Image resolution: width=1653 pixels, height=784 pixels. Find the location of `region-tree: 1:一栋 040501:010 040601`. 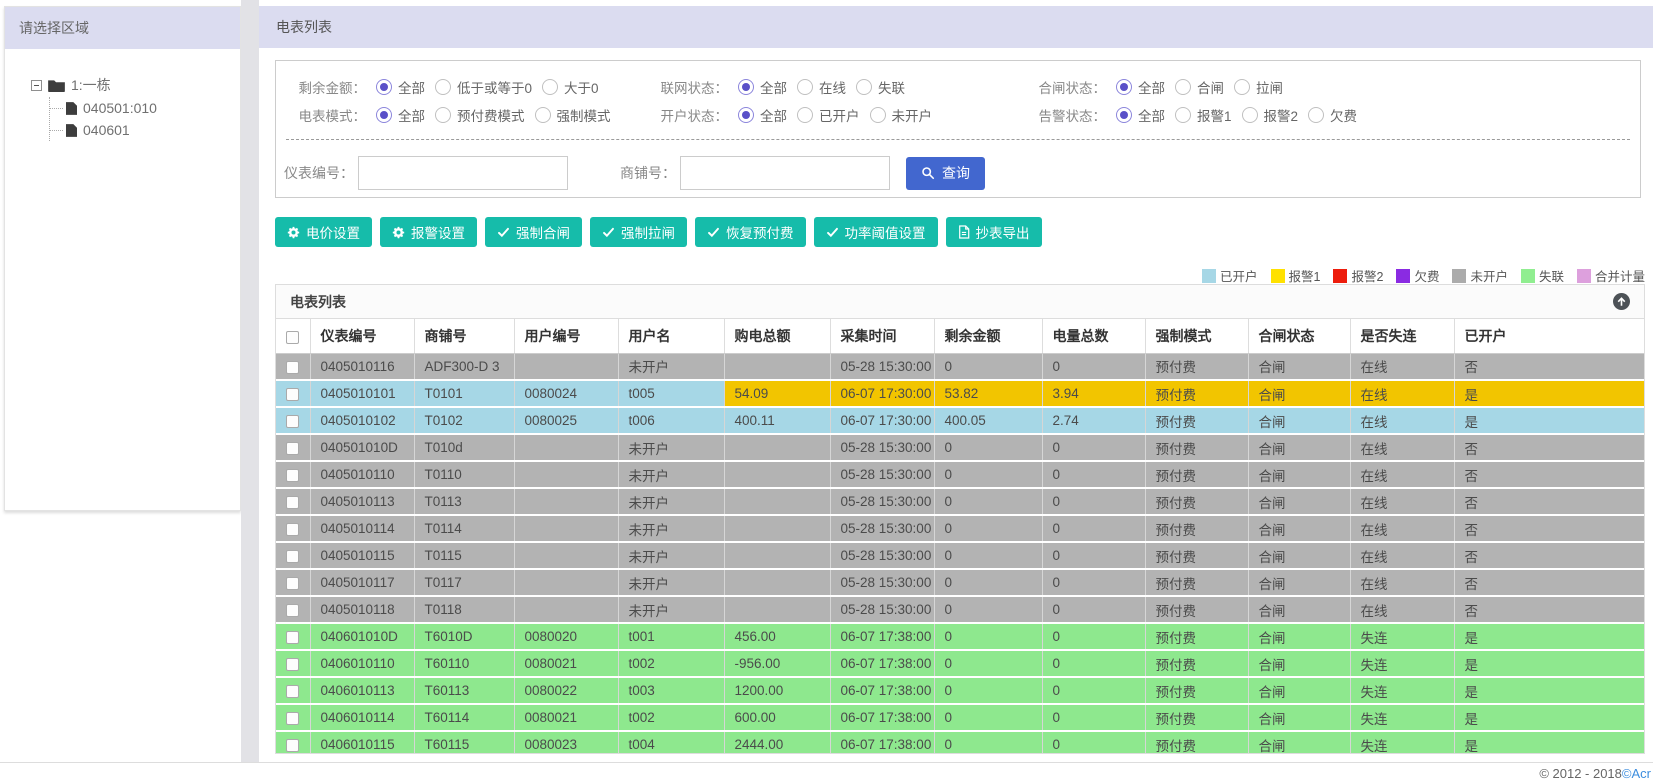

region-tree: 1:一栋 040501:010 040601 is located at coordinates (122, 95).